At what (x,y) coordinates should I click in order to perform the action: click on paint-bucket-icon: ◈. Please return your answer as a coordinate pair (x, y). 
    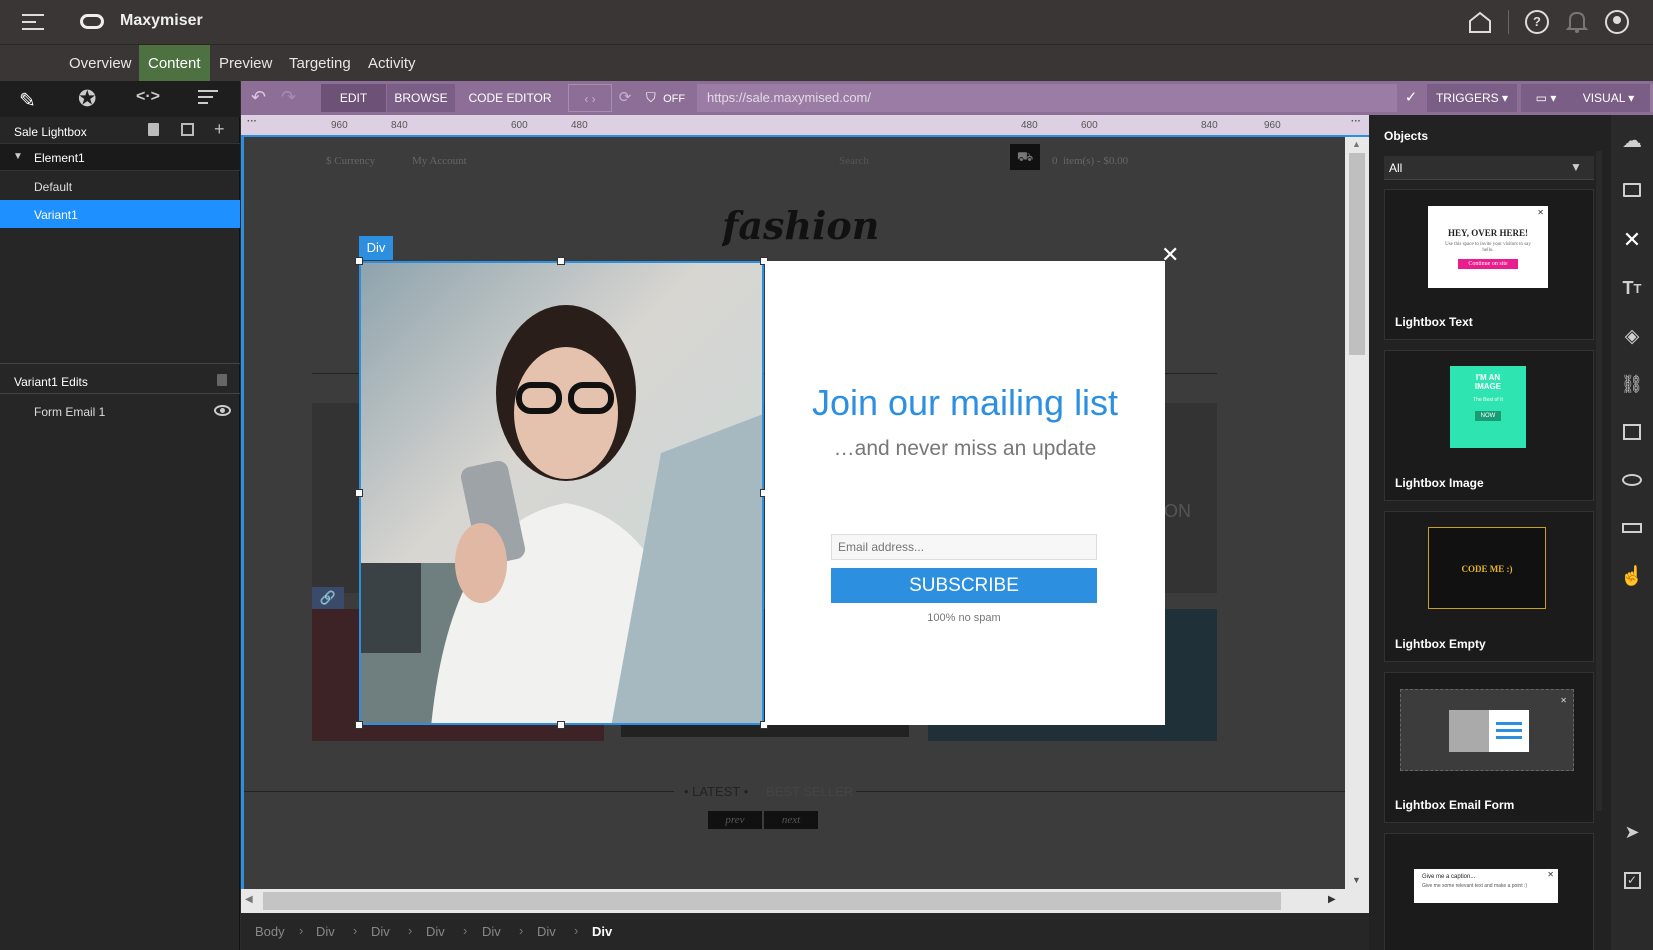
    Looking at the image, I should click on (1632, 336).